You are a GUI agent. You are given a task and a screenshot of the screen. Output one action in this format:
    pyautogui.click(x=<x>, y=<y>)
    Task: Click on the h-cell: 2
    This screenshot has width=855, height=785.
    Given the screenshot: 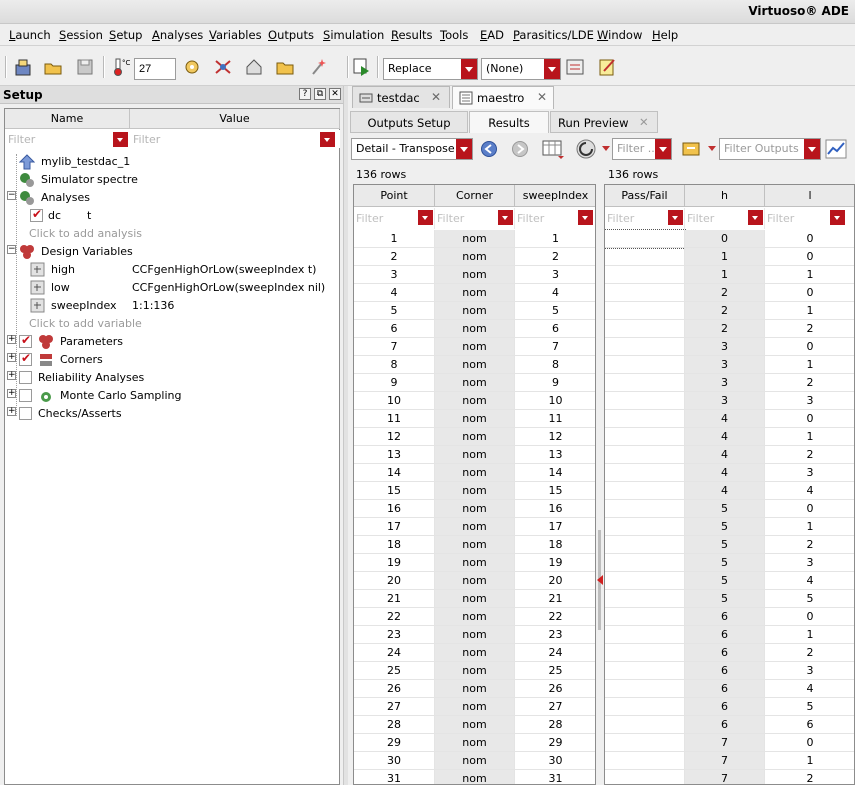 What is the action you would take?
    pyautogui.click(x=725, y=311)
    